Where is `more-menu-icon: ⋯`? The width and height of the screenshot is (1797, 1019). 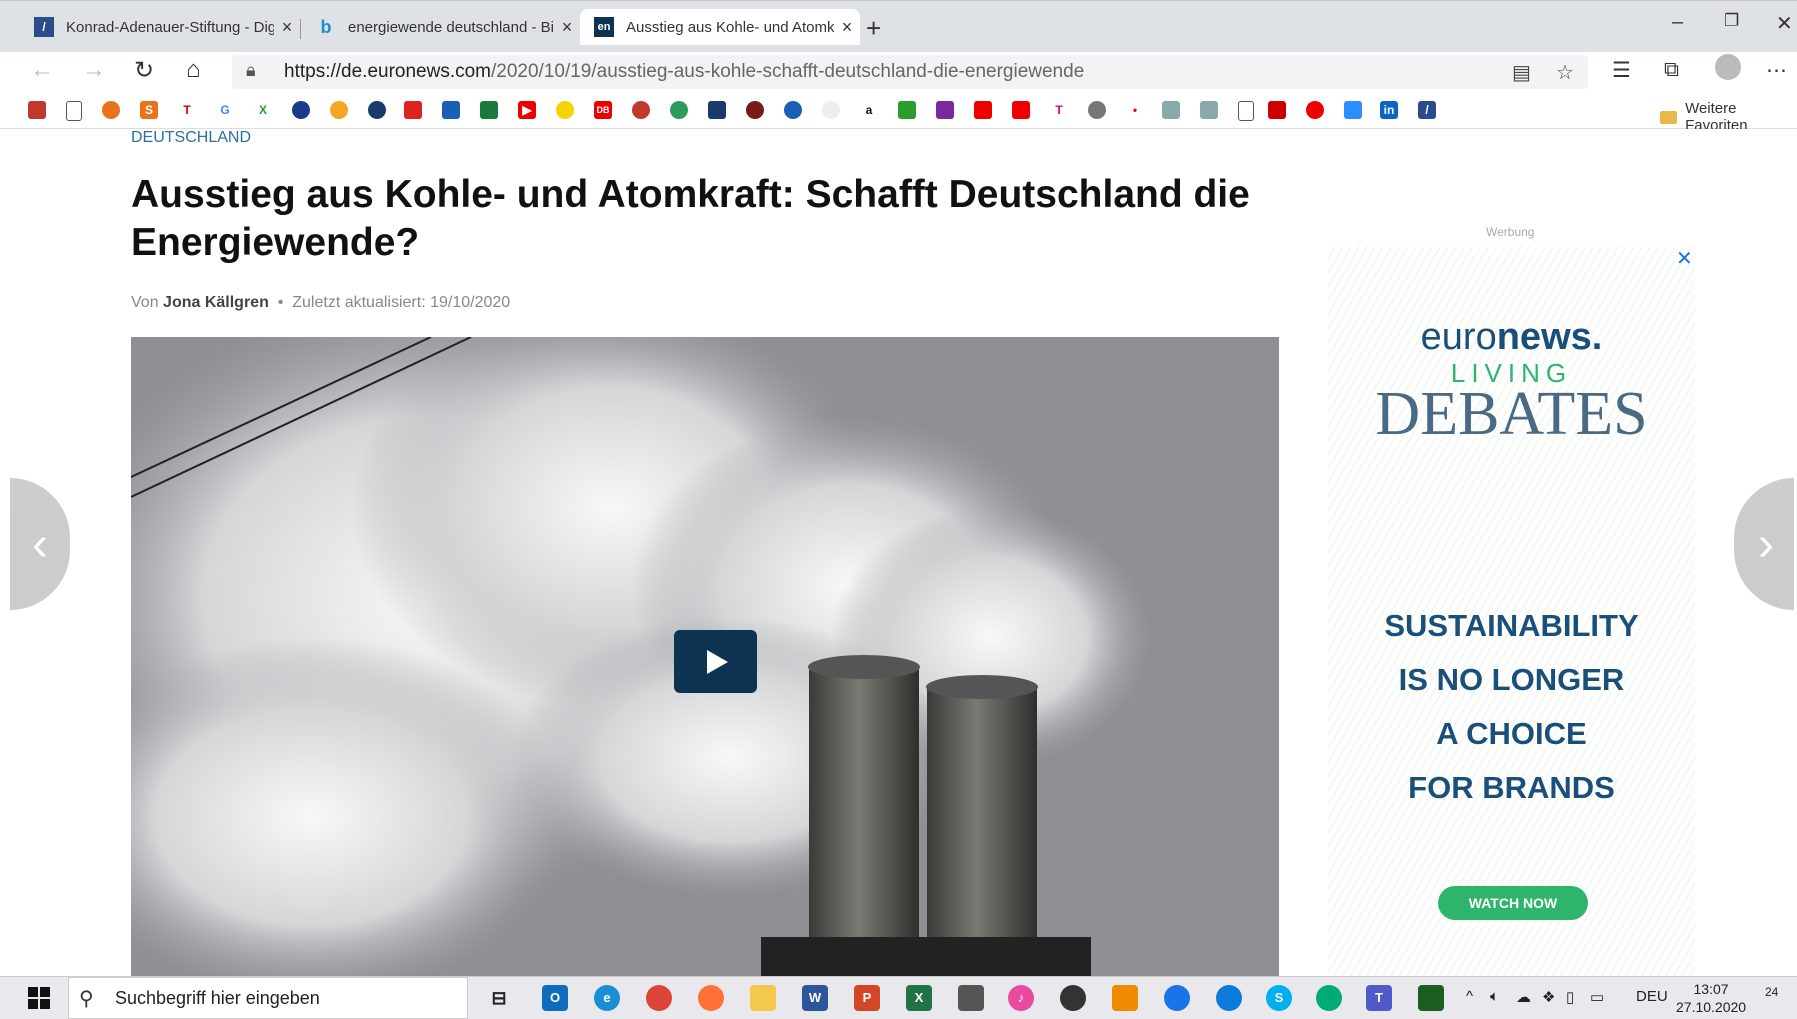 more-menu-icon: ⋯ is located at coordinates (1776, 70).